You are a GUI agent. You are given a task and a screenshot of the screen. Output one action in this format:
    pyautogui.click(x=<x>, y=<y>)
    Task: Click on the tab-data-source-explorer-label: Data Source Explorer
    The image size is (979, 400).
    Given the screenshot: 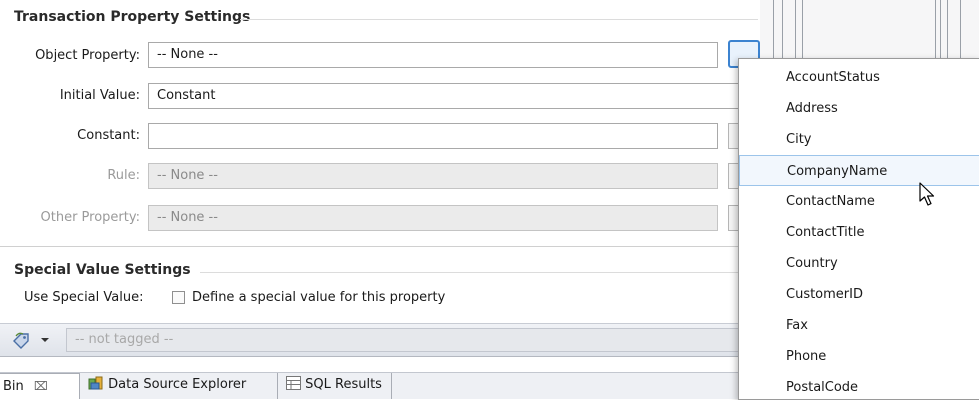 What is the action you would take?
    pyautogui.click(x=177, y=384)
    